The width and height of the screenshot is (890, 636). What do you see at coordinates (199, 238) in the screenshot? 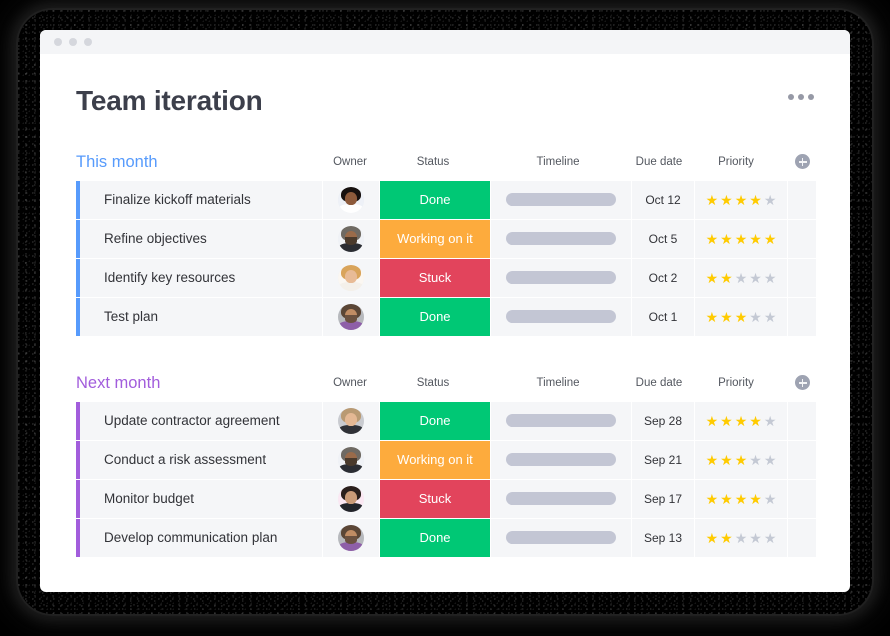
I see `task-name-cell: Refine objectives` at bounding box center [199, 238].